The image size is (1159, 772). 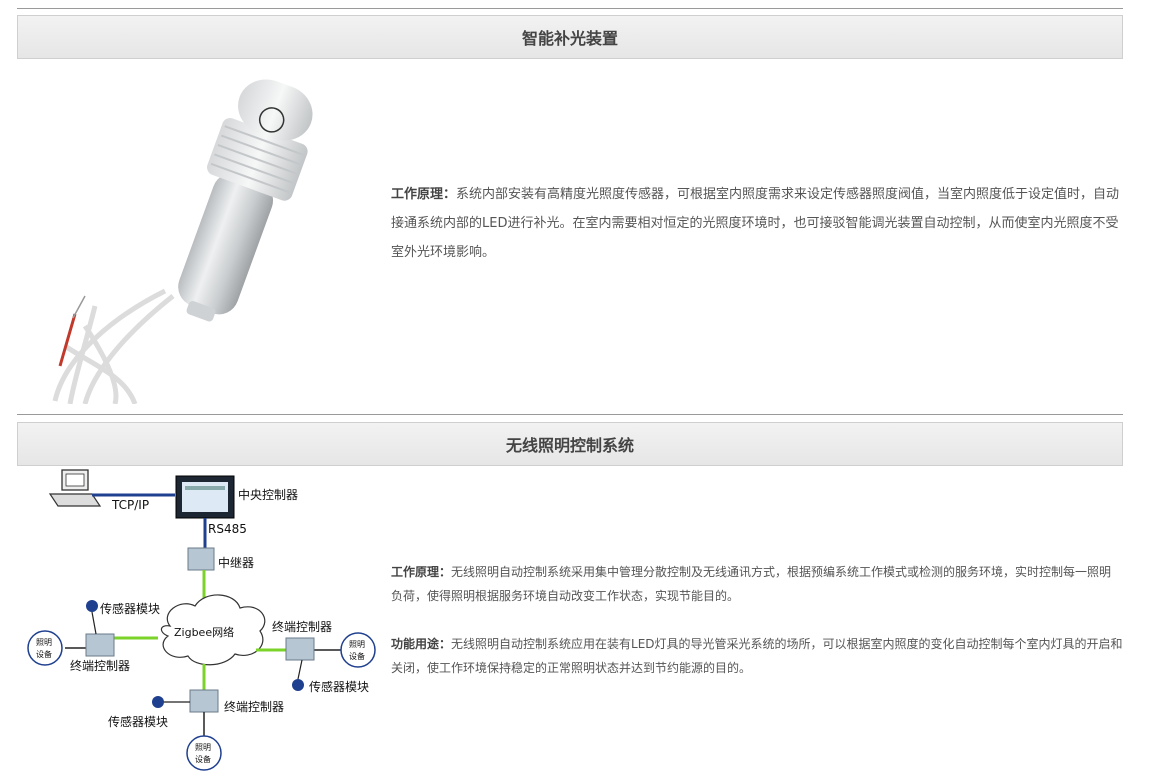 What do you see at coordinates (201, 559) in the screenshot?
I see `relay-icon` at bounding box center [201, 559].